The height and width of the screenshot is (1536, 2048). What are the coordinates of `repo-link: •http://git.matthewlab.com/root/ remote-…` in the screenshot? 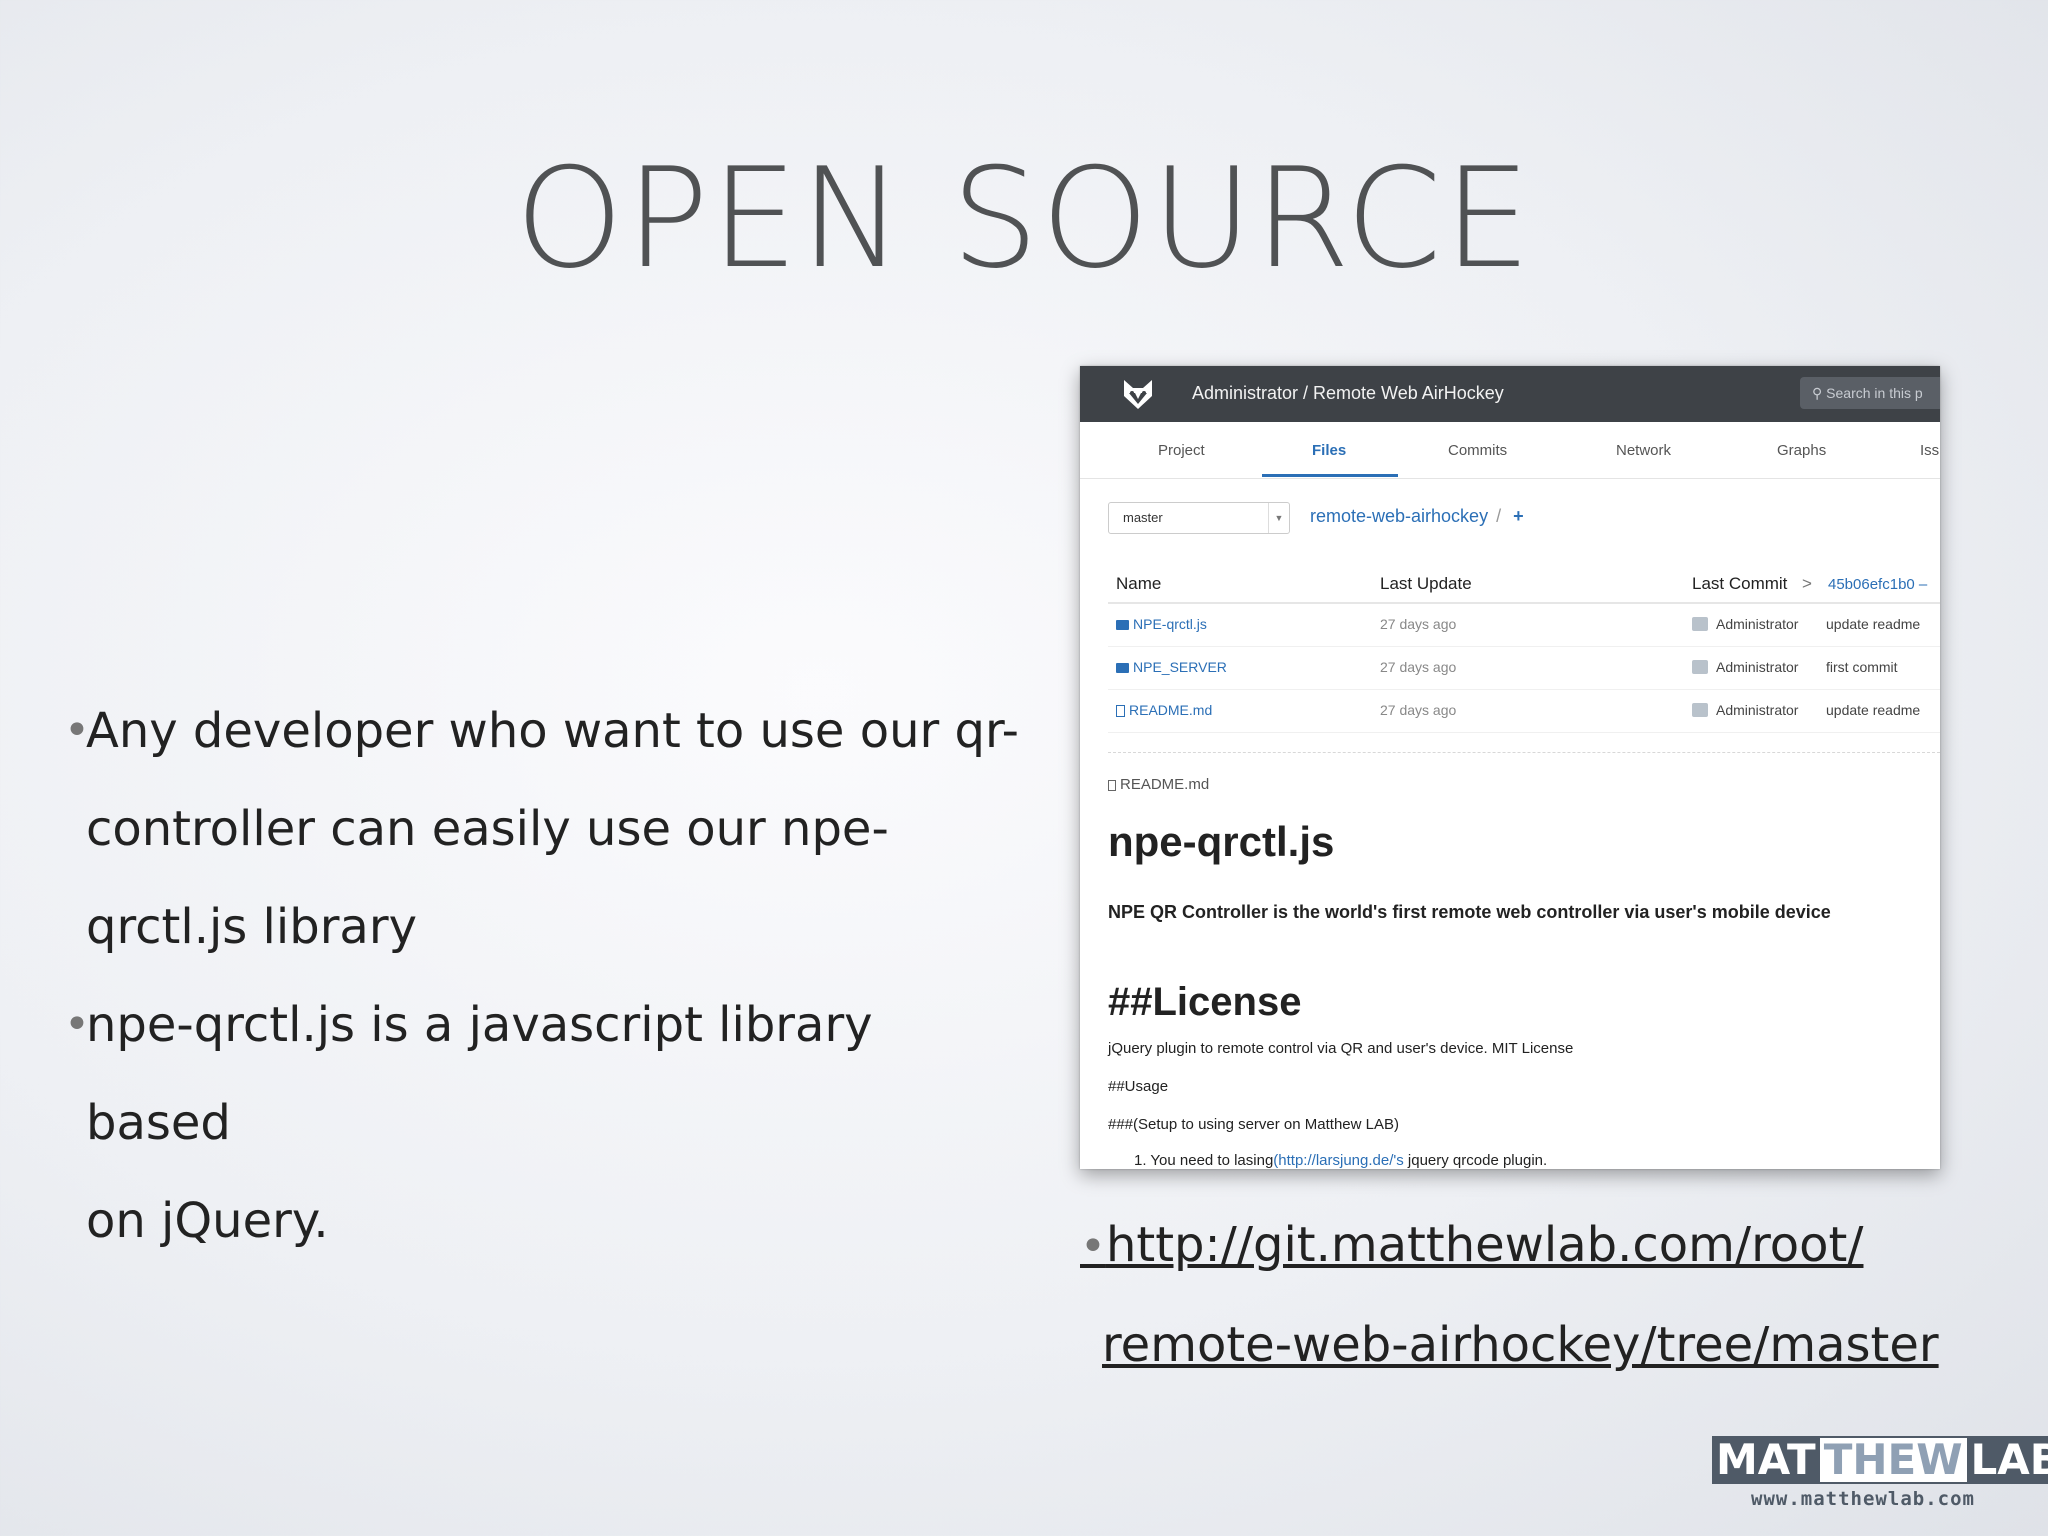 It's located at (1545, 1295).